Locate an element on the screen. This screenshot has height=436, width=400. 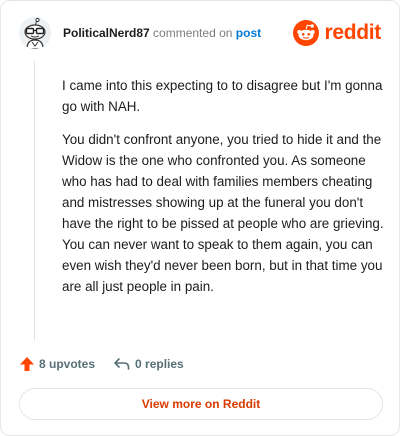
replies-button: 0 replies is located at coordinates (148, 364).